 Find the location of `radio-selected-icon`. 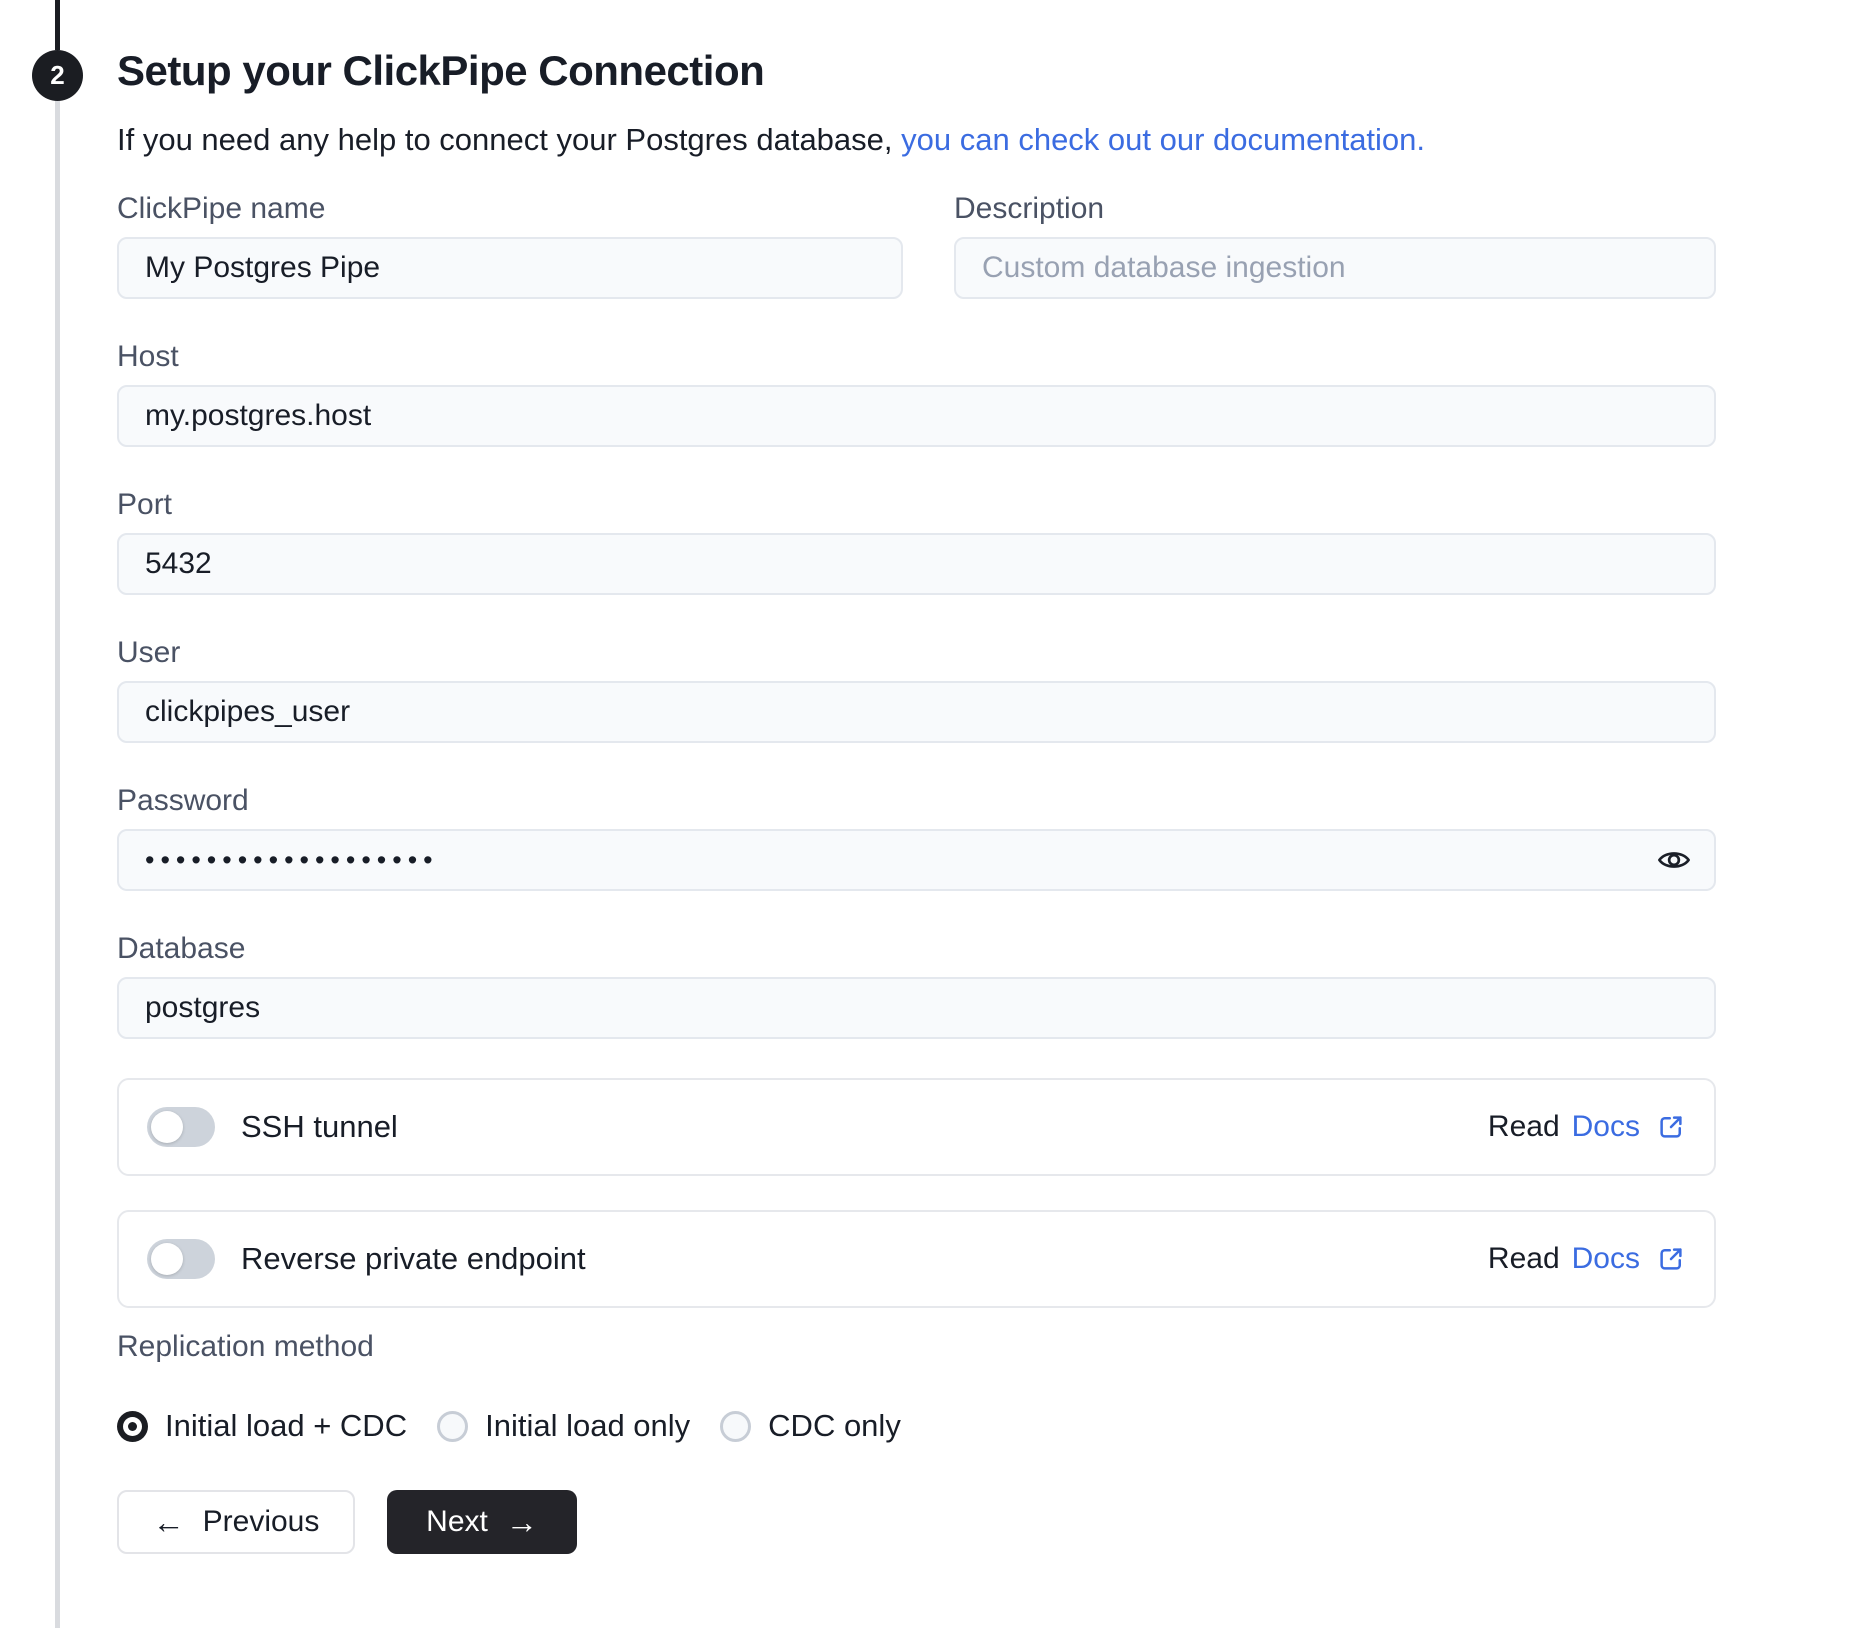

radio-selected-icon is located at coordinates (132, 1426).